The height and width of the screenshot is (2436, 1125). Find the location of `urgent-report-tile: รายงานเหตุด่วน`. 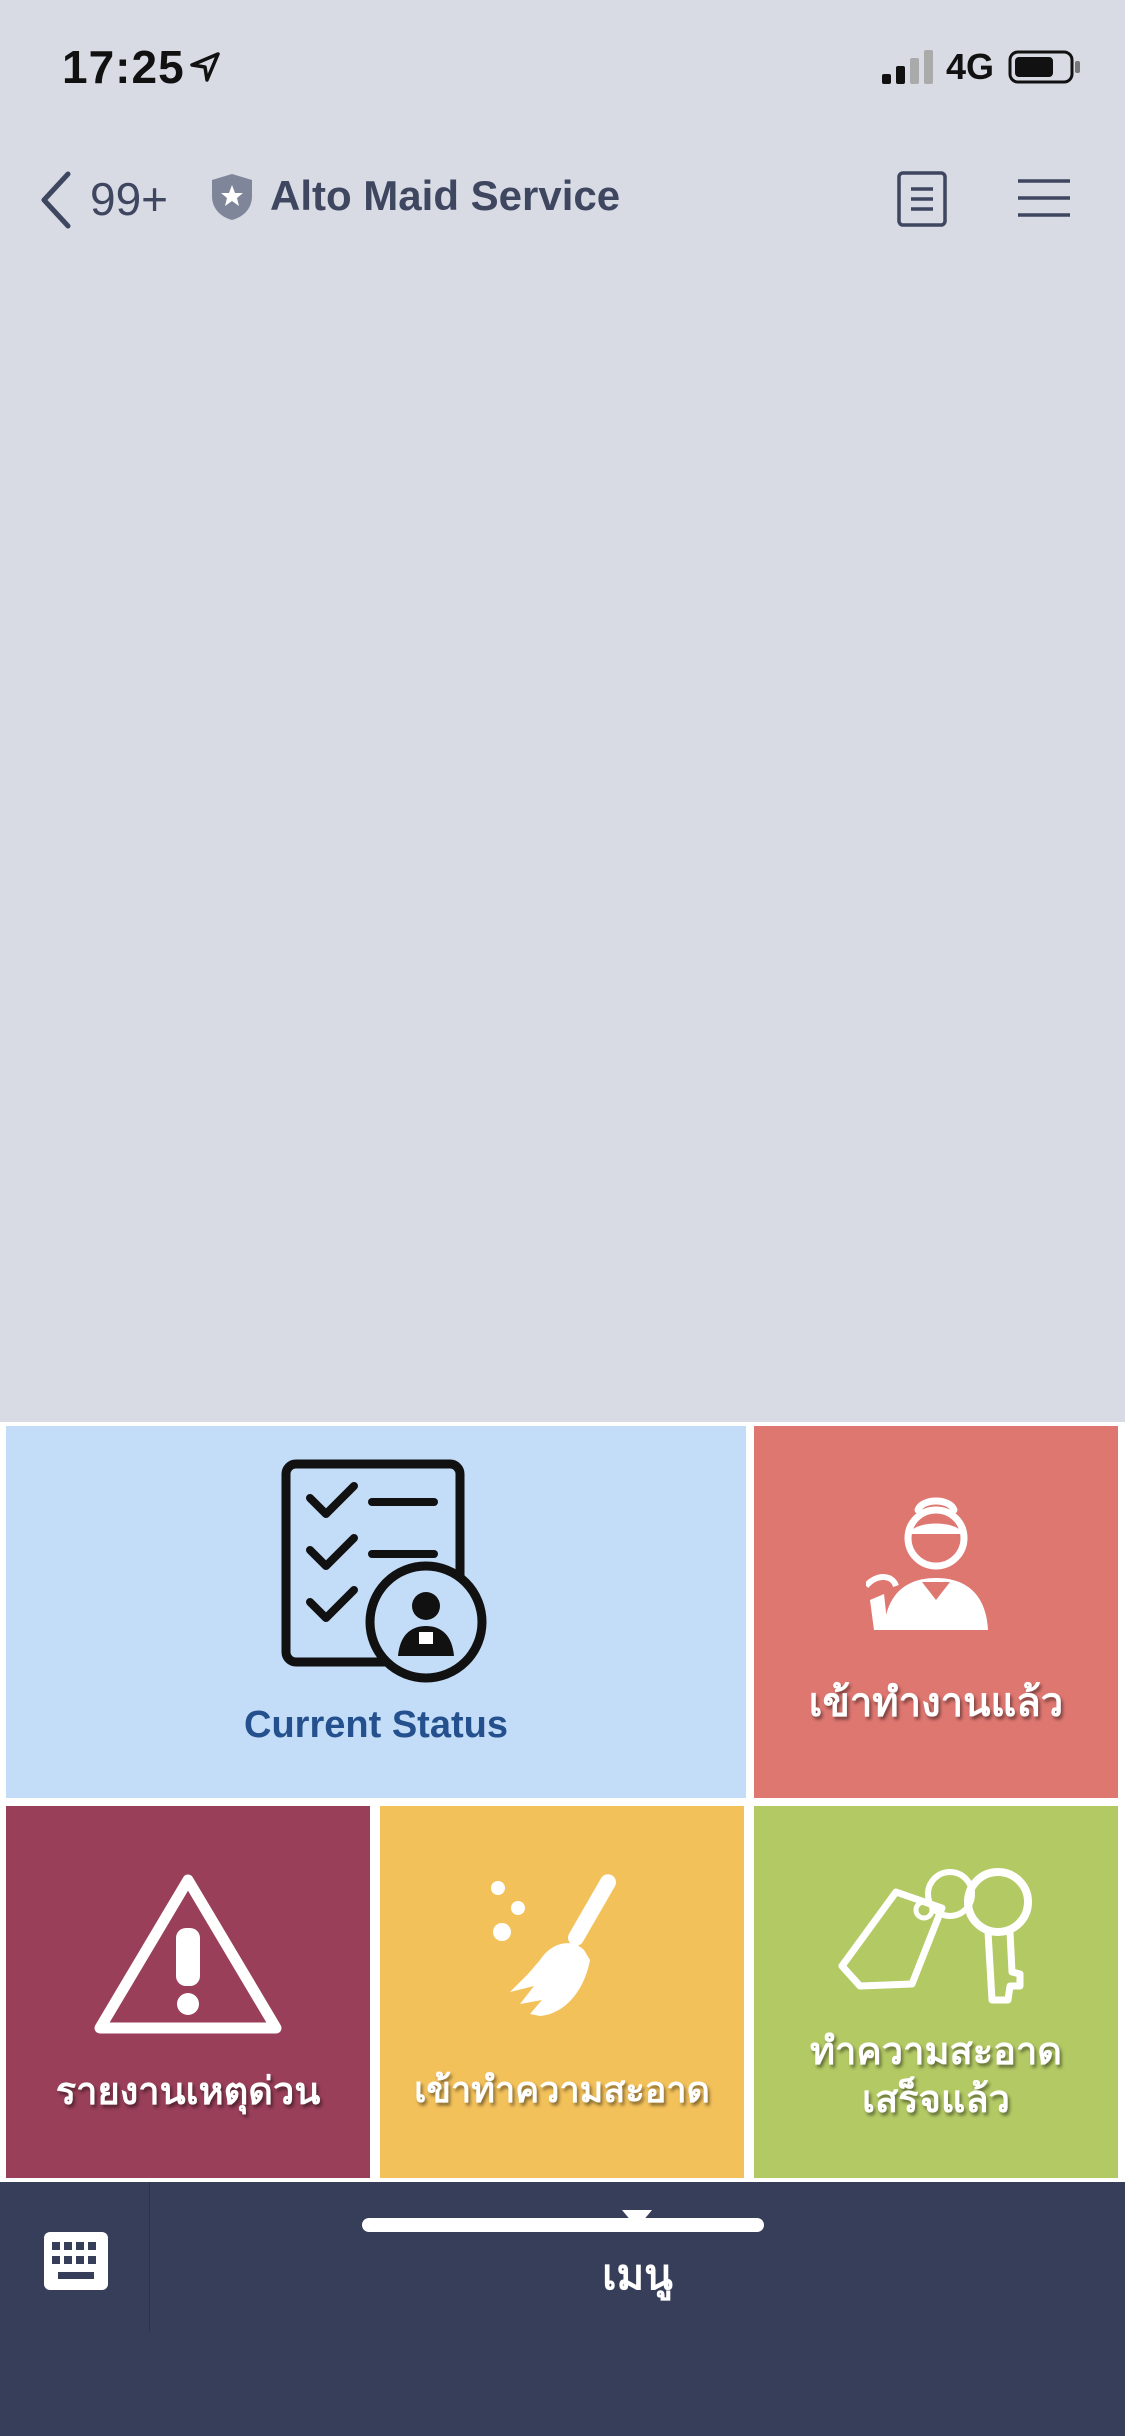

urgent-report-tile: รายงานเหตุด่วน is located at coordinates (188, 1992).